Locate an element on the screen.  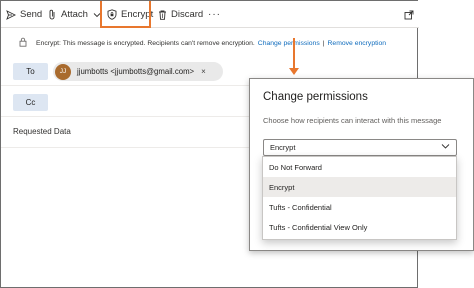
option-tufts-confidential: Tufts - Confidential is located at coordinates (359, 207).